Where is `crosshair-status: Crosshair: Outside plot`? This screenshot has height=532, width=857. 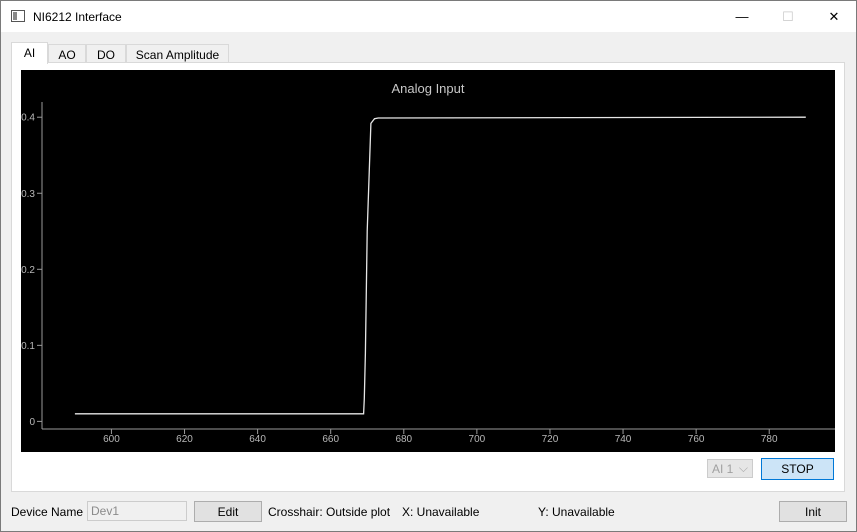 crosshair-status: Crosshair: Outside plot is located at coordinates (329, 512).